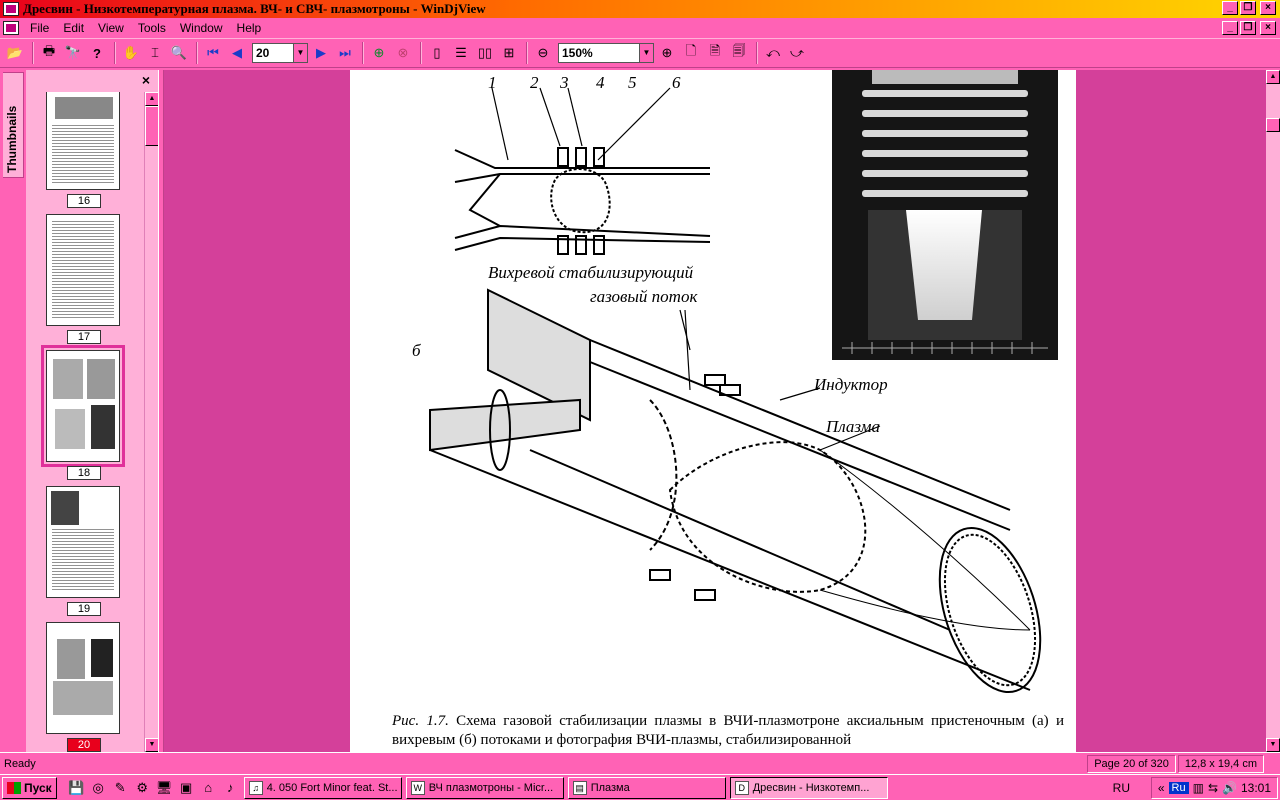  I want to click on shortcut-icon: ⌂, so click(208, 787).